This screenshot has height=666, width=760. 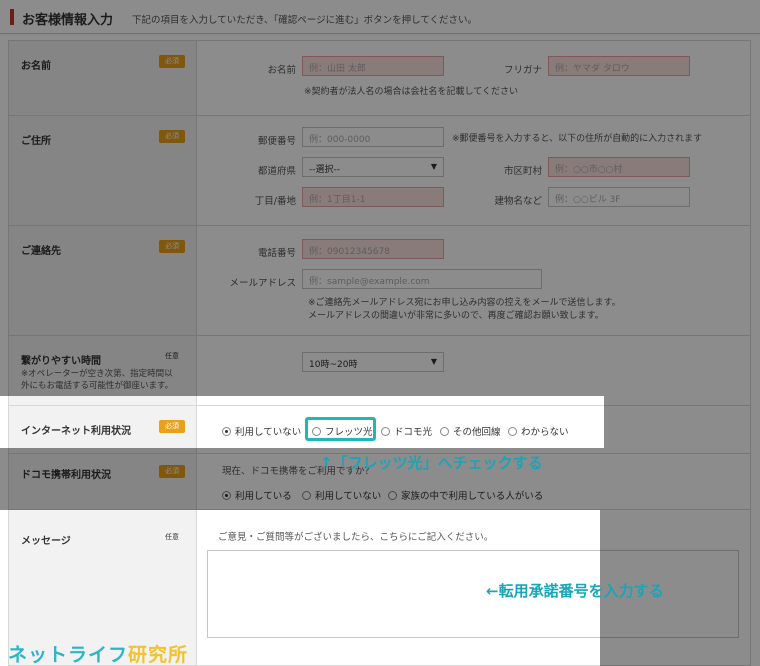 I want to click on contact-row-title: ご連絡先, so click(x=41, y=251).